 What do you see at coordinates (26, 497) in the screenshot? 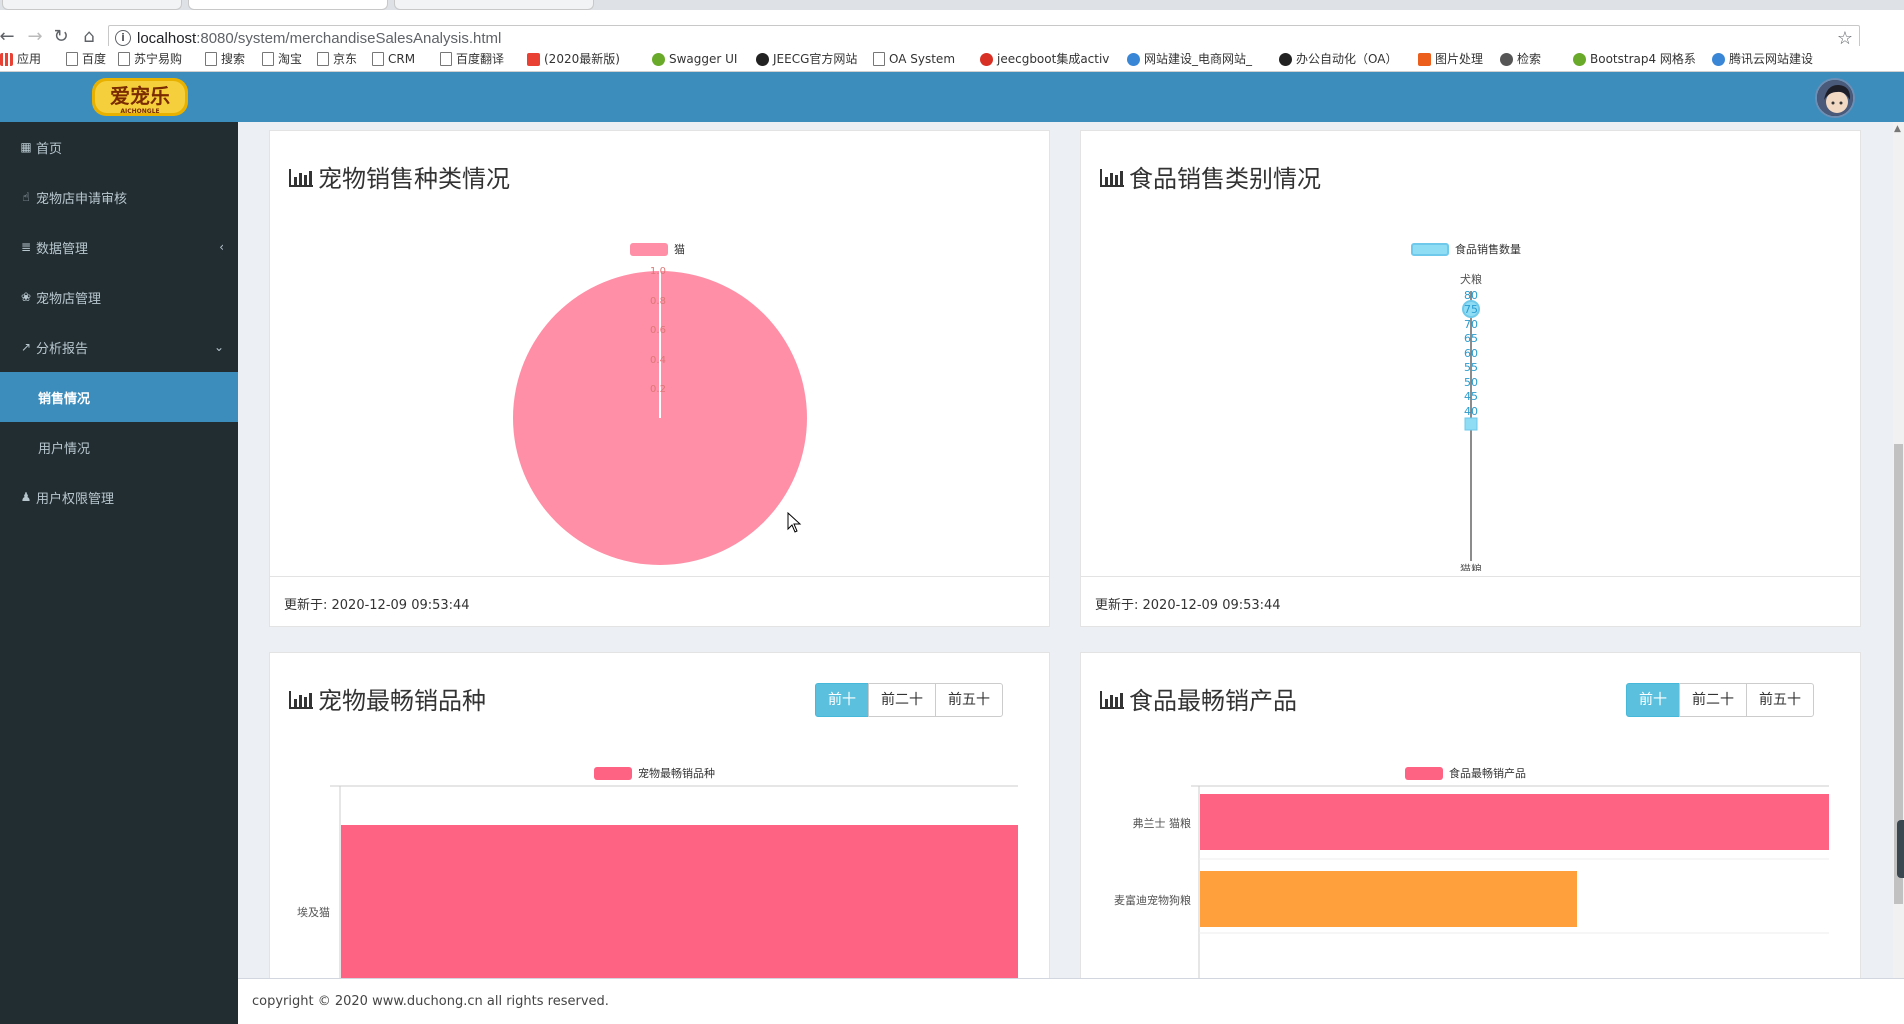
I see `user-icon: ♟` at bounding box center [26, 497].